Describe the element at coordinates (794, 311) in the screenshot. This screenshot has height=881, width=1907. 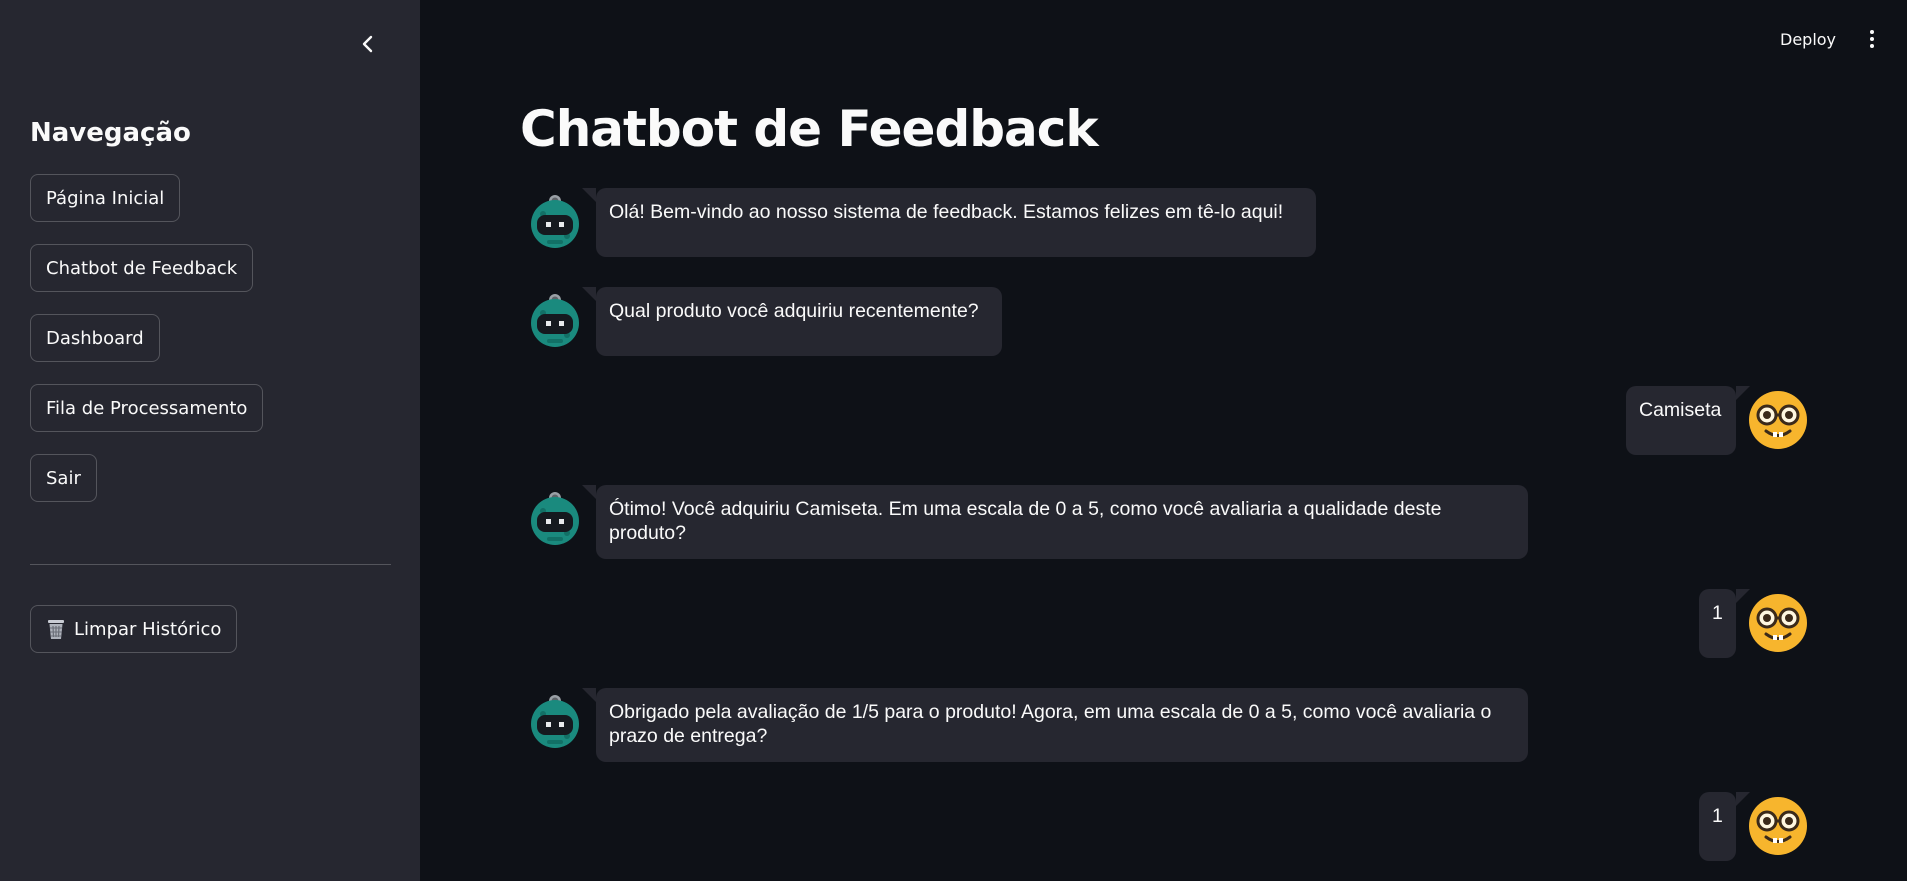
I see `message-text: Qual produto você adquiriu recentemente?` at that location.